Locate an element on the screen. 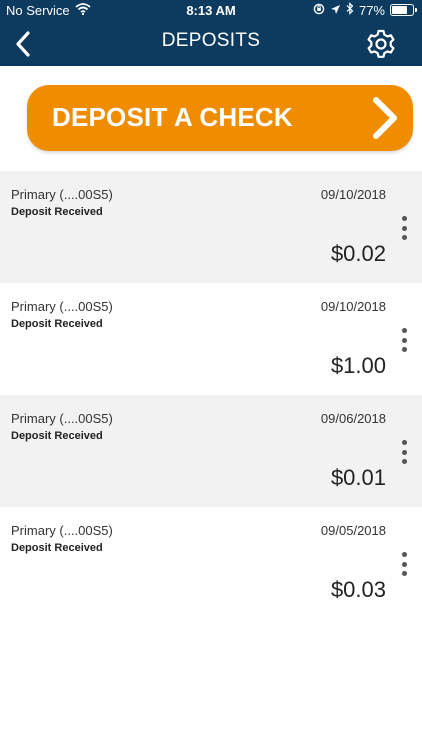  rotation-lock-icon is located at coordinates (319, 10).